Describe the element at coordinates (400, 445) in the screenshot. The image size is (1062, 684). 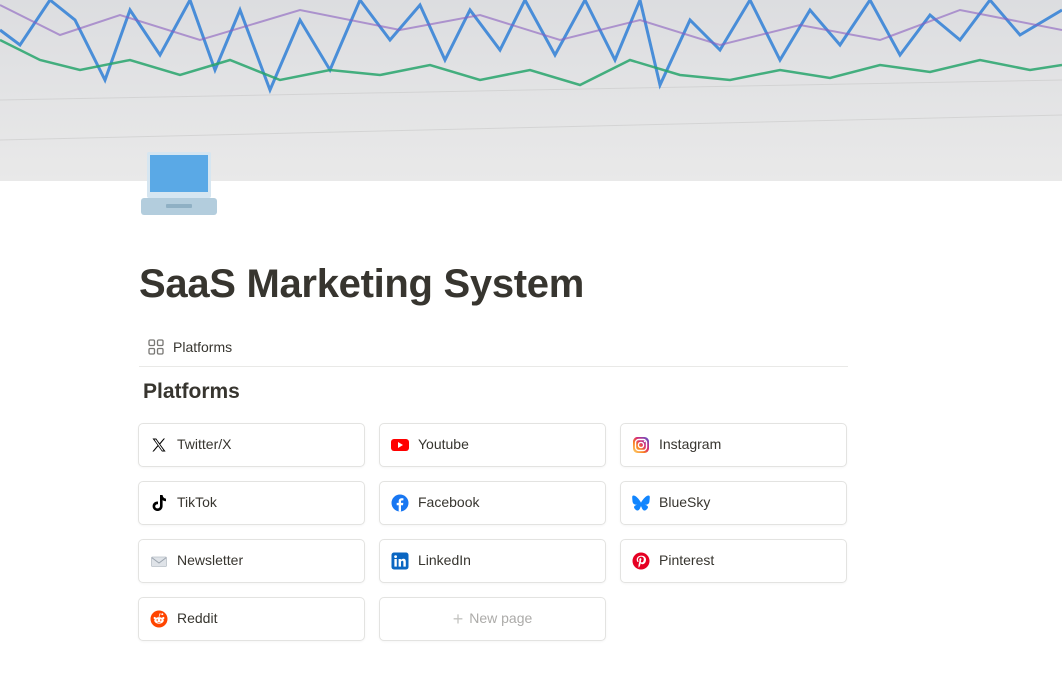
I see `youtube-icon` at that location.